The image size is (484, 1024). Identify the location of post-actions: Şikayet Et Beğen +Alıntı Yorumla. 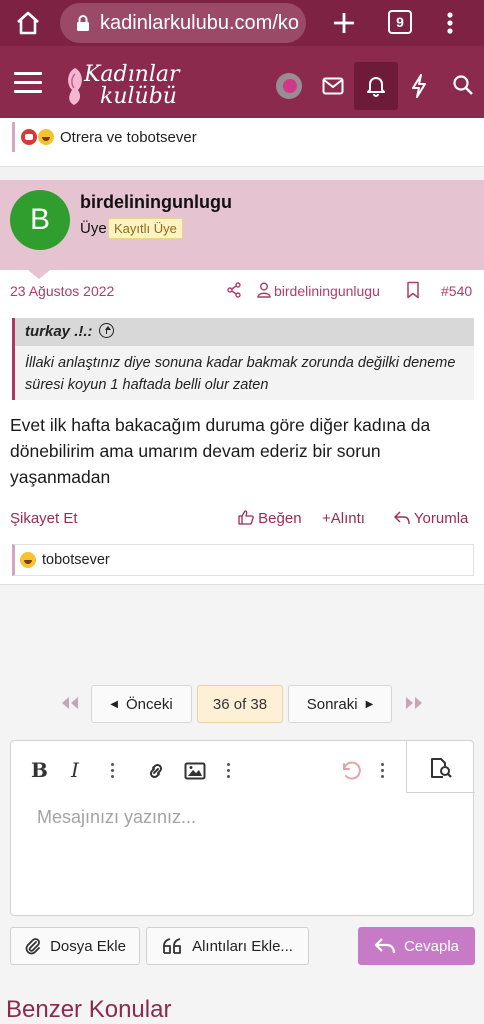
(242, 519).